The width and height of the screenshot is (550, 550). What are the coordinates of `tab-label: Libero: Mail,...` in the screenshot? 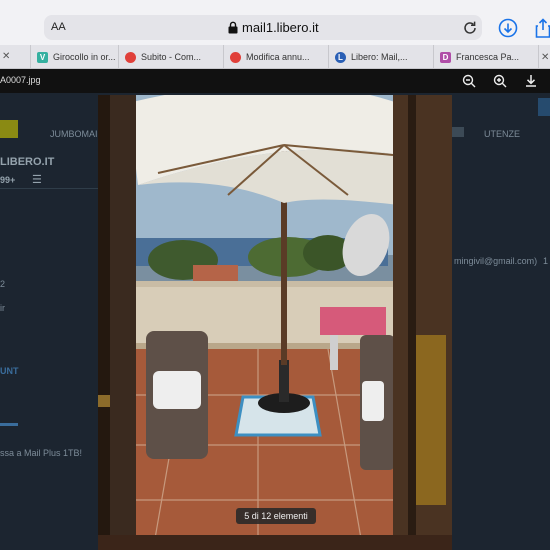 It's located at (379, 57).